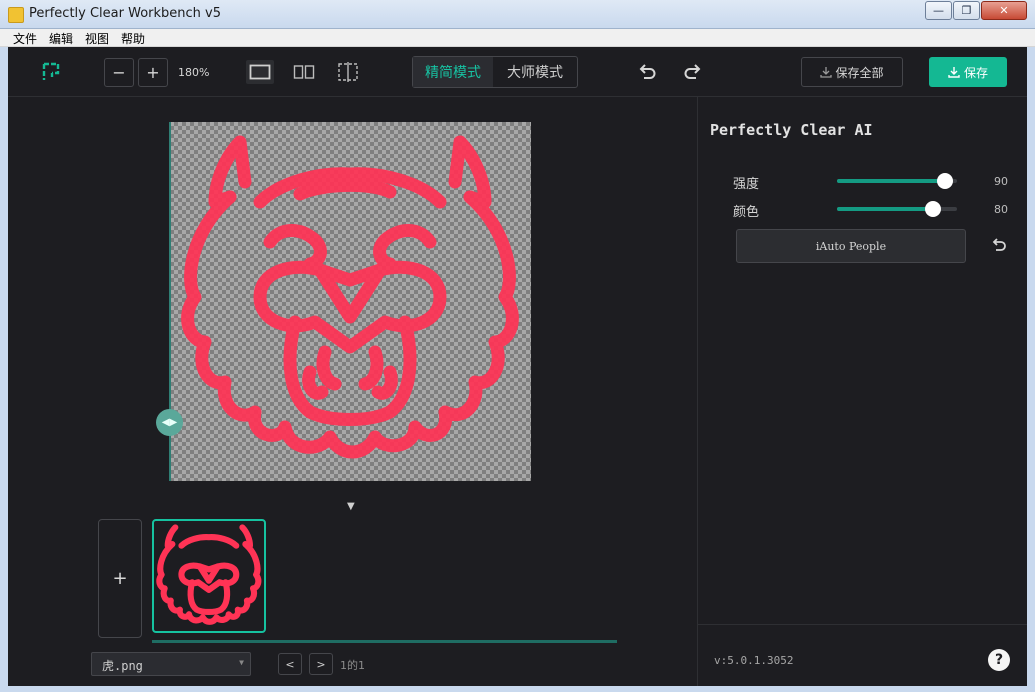  Describe the element at coordinates (97, 38) in the screenshot. I see `menu-view: 视图` at that location.